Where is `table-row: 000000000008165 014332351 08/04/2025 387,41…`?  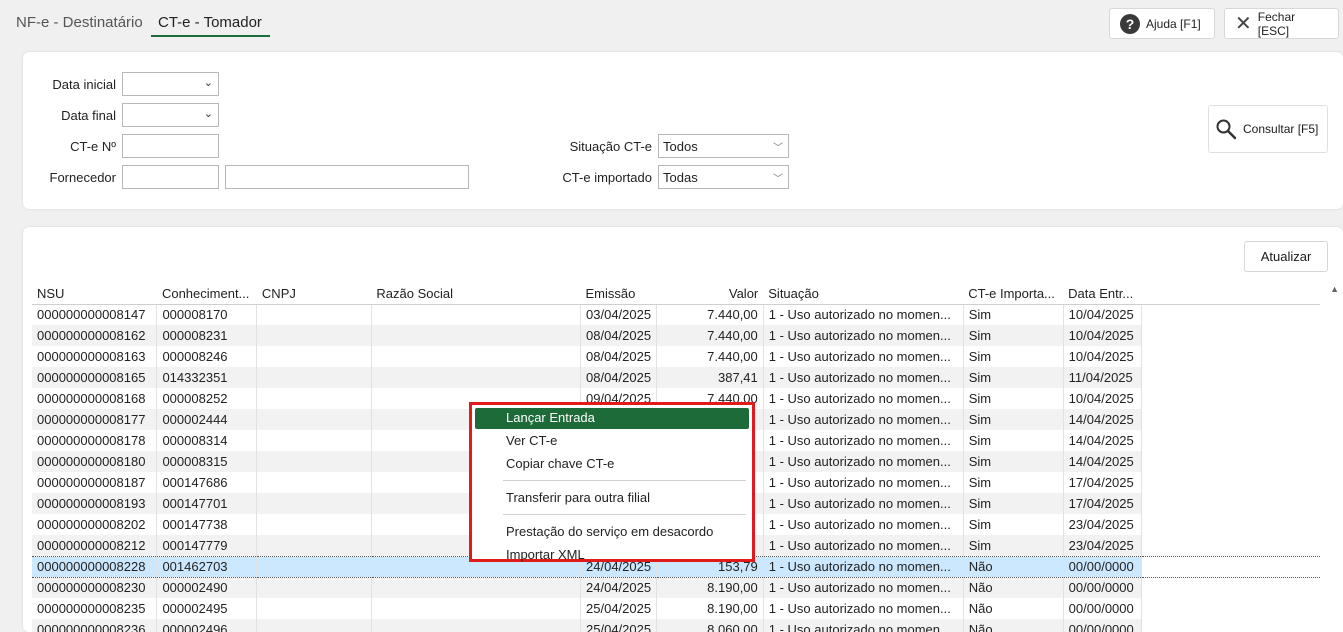
table-row: 000000000008165 014332351 08/04/2025 387,41… is located at coordinates (676, 377).